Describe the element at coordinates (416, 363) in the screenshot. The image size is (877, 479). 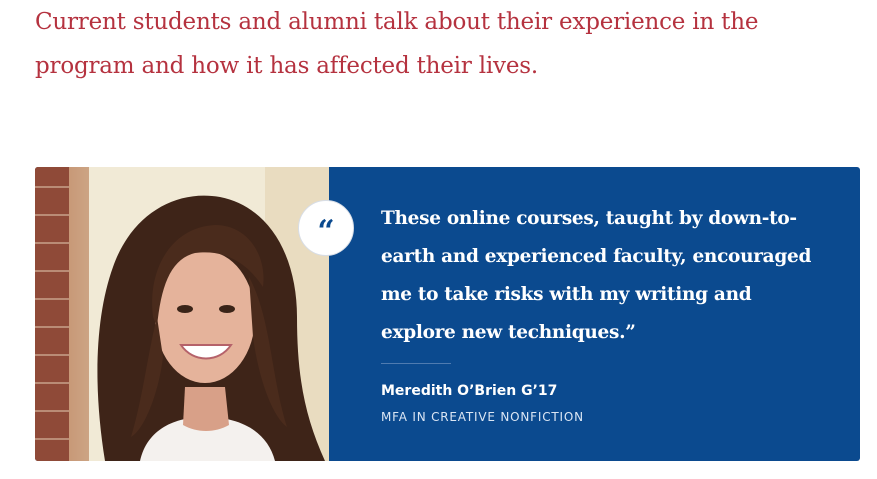
I see `divider` at that location.